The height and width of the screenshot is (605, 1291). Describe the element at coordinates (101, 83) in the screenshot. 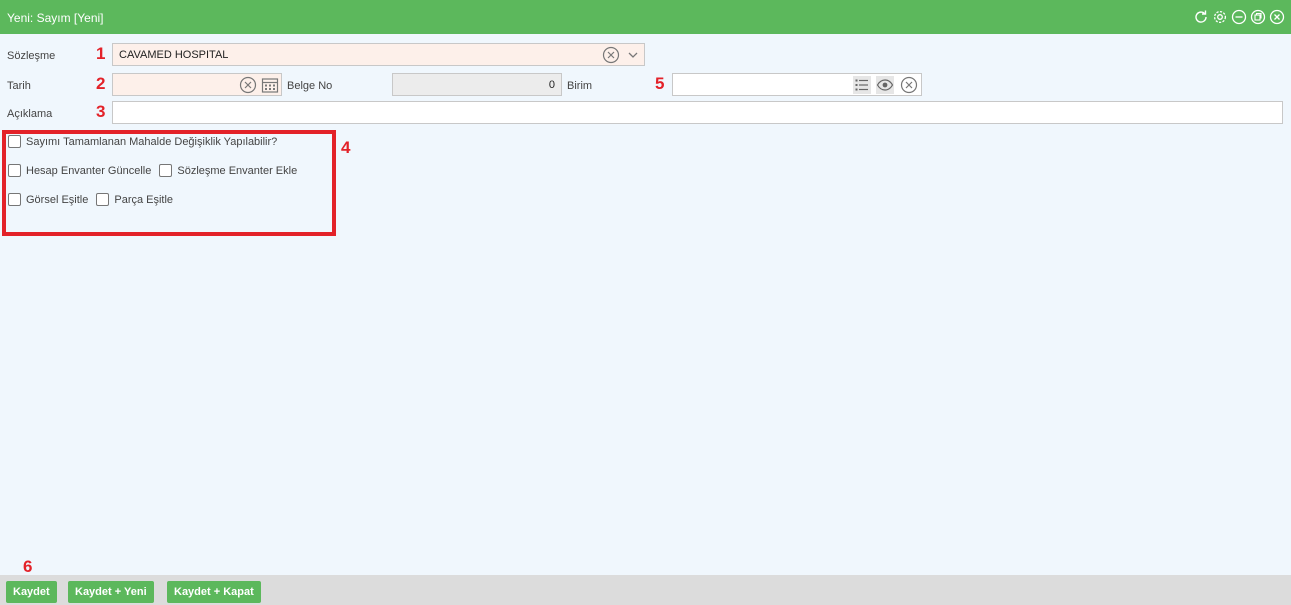

I see `marker-2: 2` at that location.